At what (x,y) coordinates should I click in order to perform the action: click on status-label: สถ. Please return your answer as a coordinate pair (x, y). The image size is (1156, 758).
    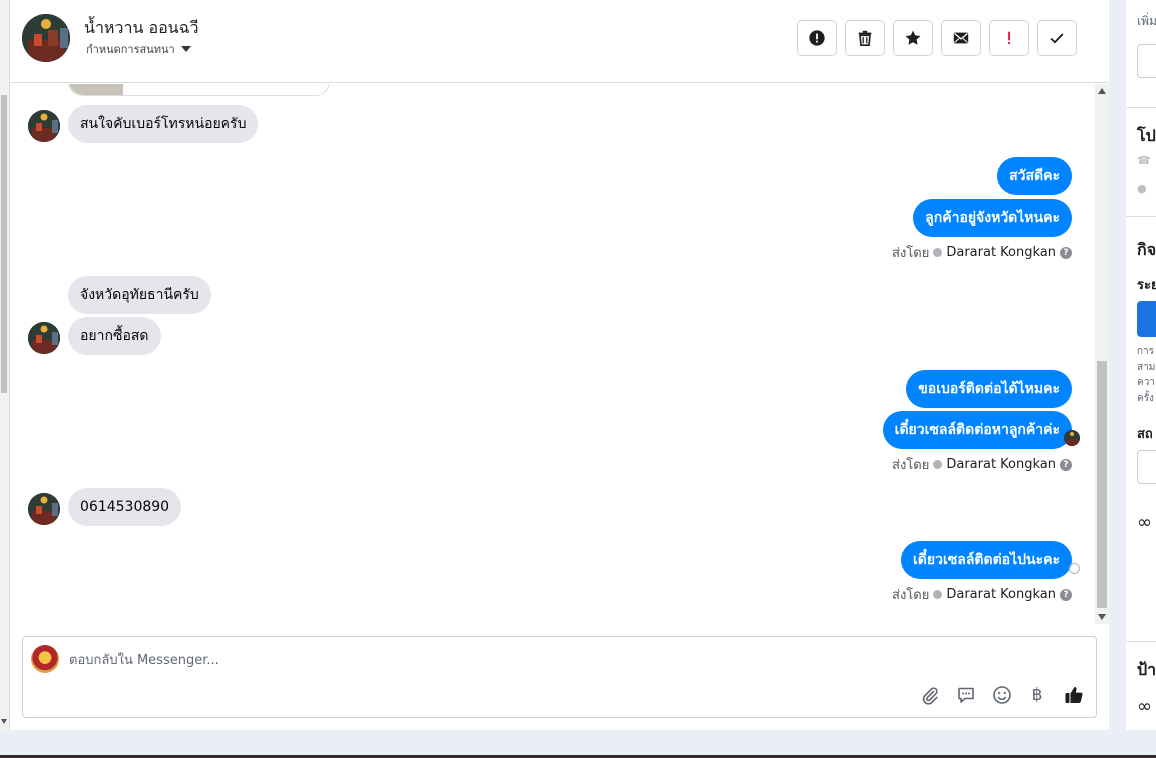
    Looking at the image, I should click on (1145, 434).